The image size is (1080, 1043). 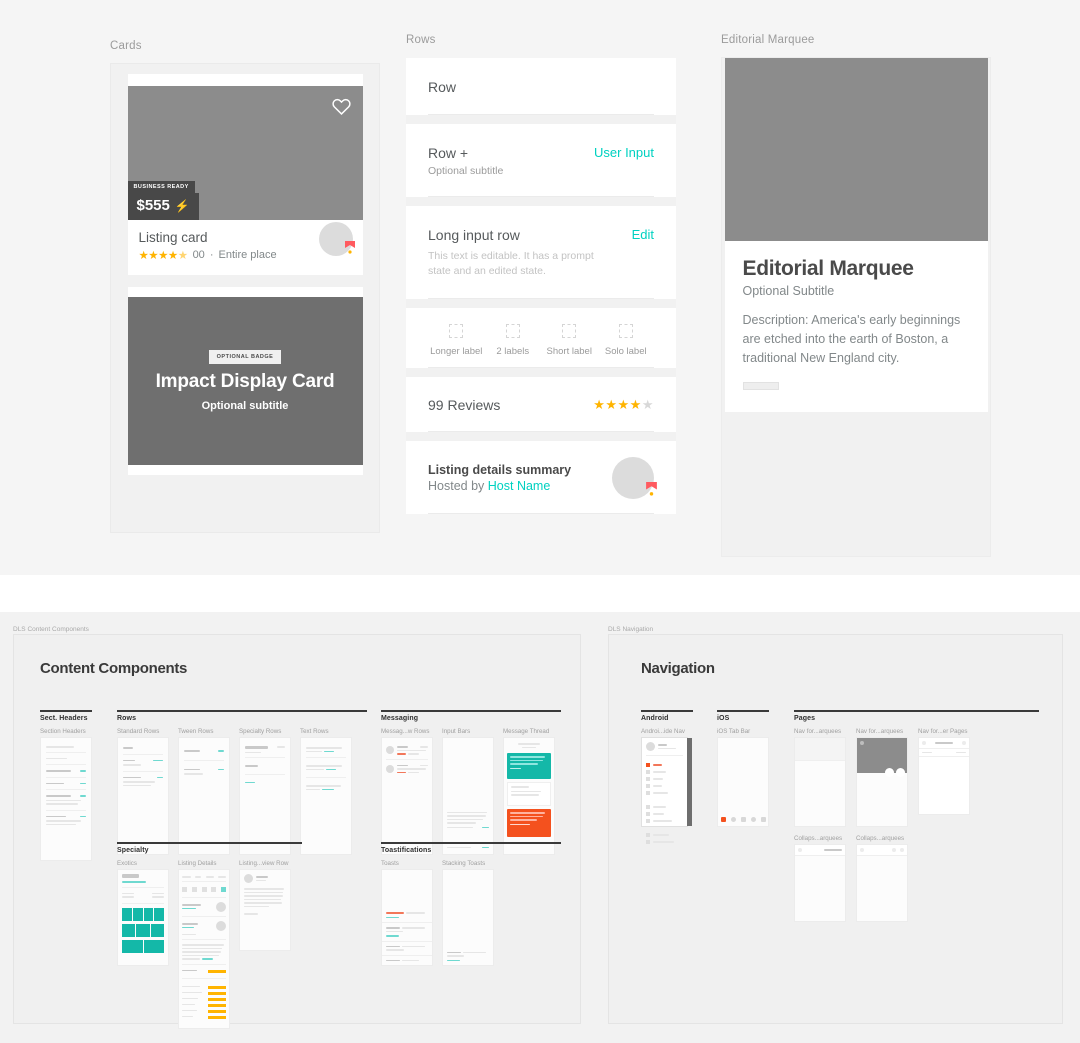 What do you see at coordinates (569, 340) in the screenshot?
I see `checkbox-item: Short label` at bounding box center [569, 340].